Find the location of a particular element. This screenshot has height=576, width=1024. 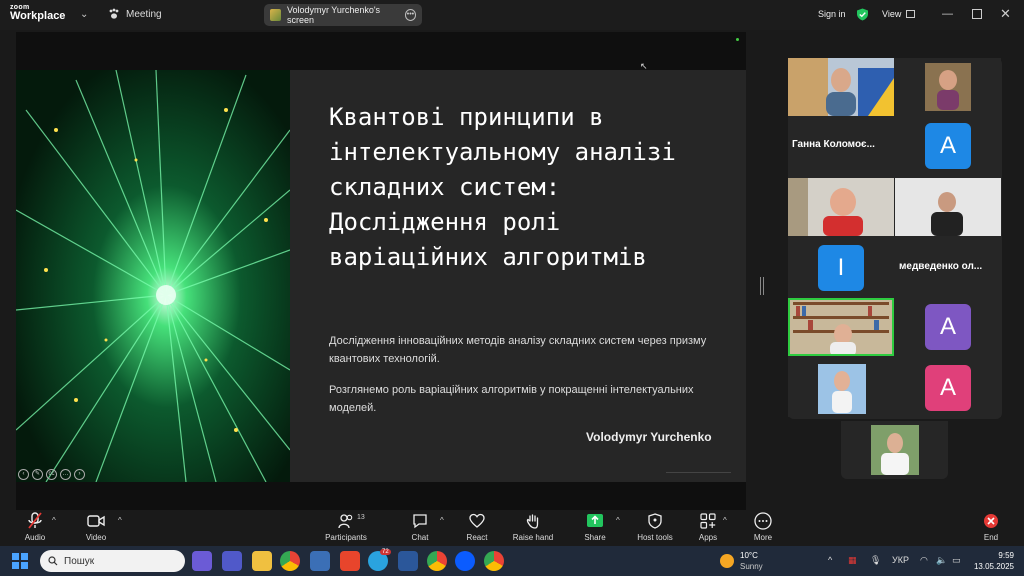

sign-in-button: Sign in is located at coordinates (832, 14).